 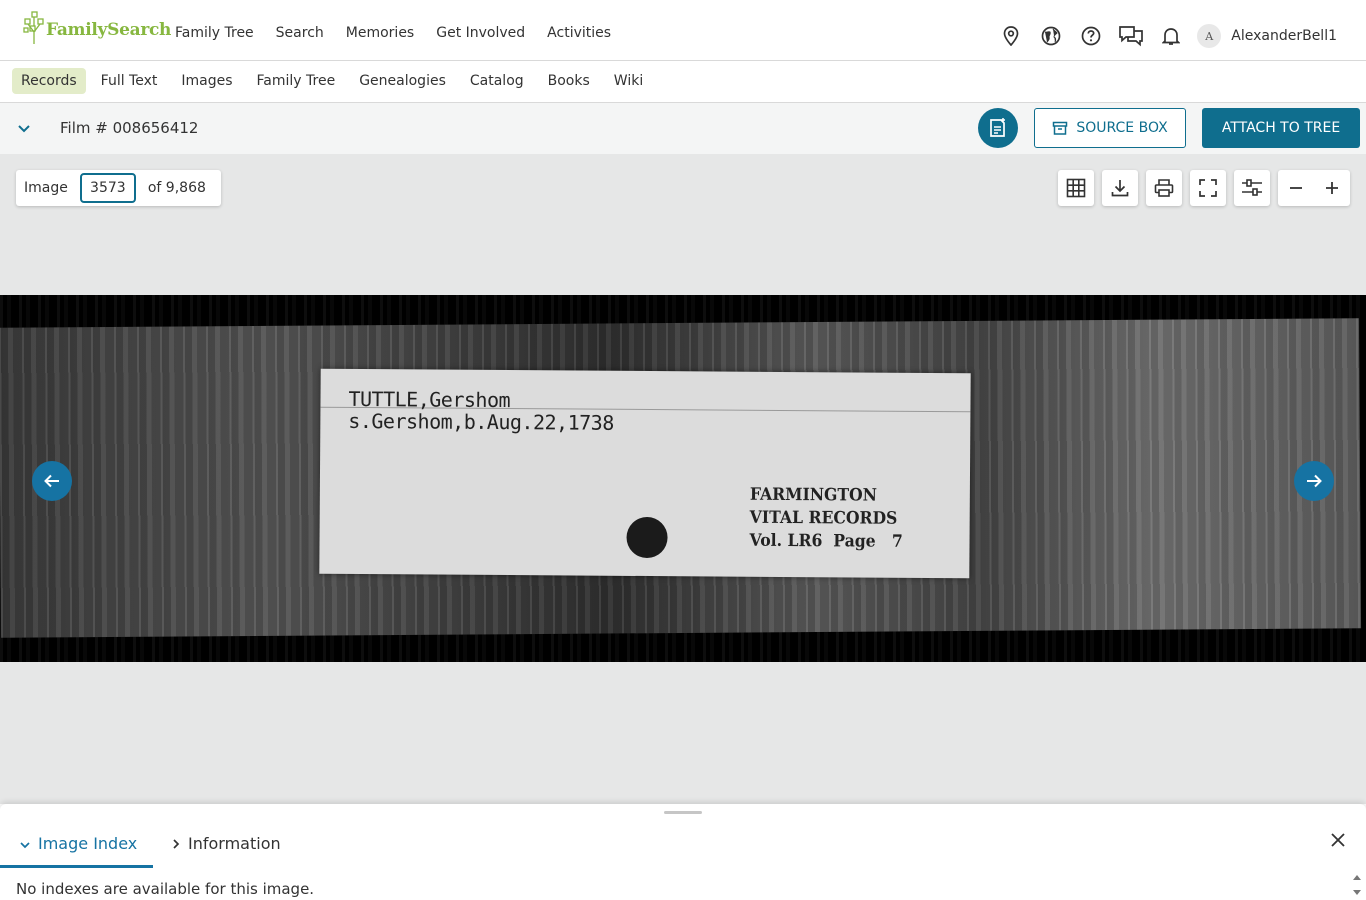 What do you see at coordinates (176, 843) in the screenshot?
I see `chevron-right-icon` at bounding box center [176, 843].